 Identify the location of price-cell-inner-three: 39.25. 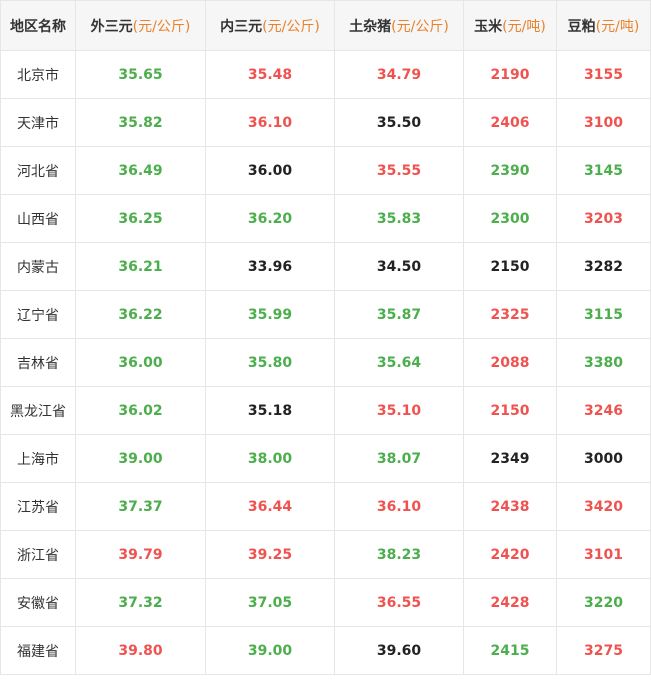
(270, 554).